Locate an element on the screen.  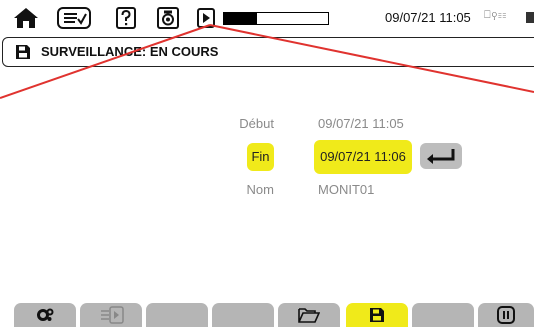
open-folder-icon is located at coordinates (309, 315).